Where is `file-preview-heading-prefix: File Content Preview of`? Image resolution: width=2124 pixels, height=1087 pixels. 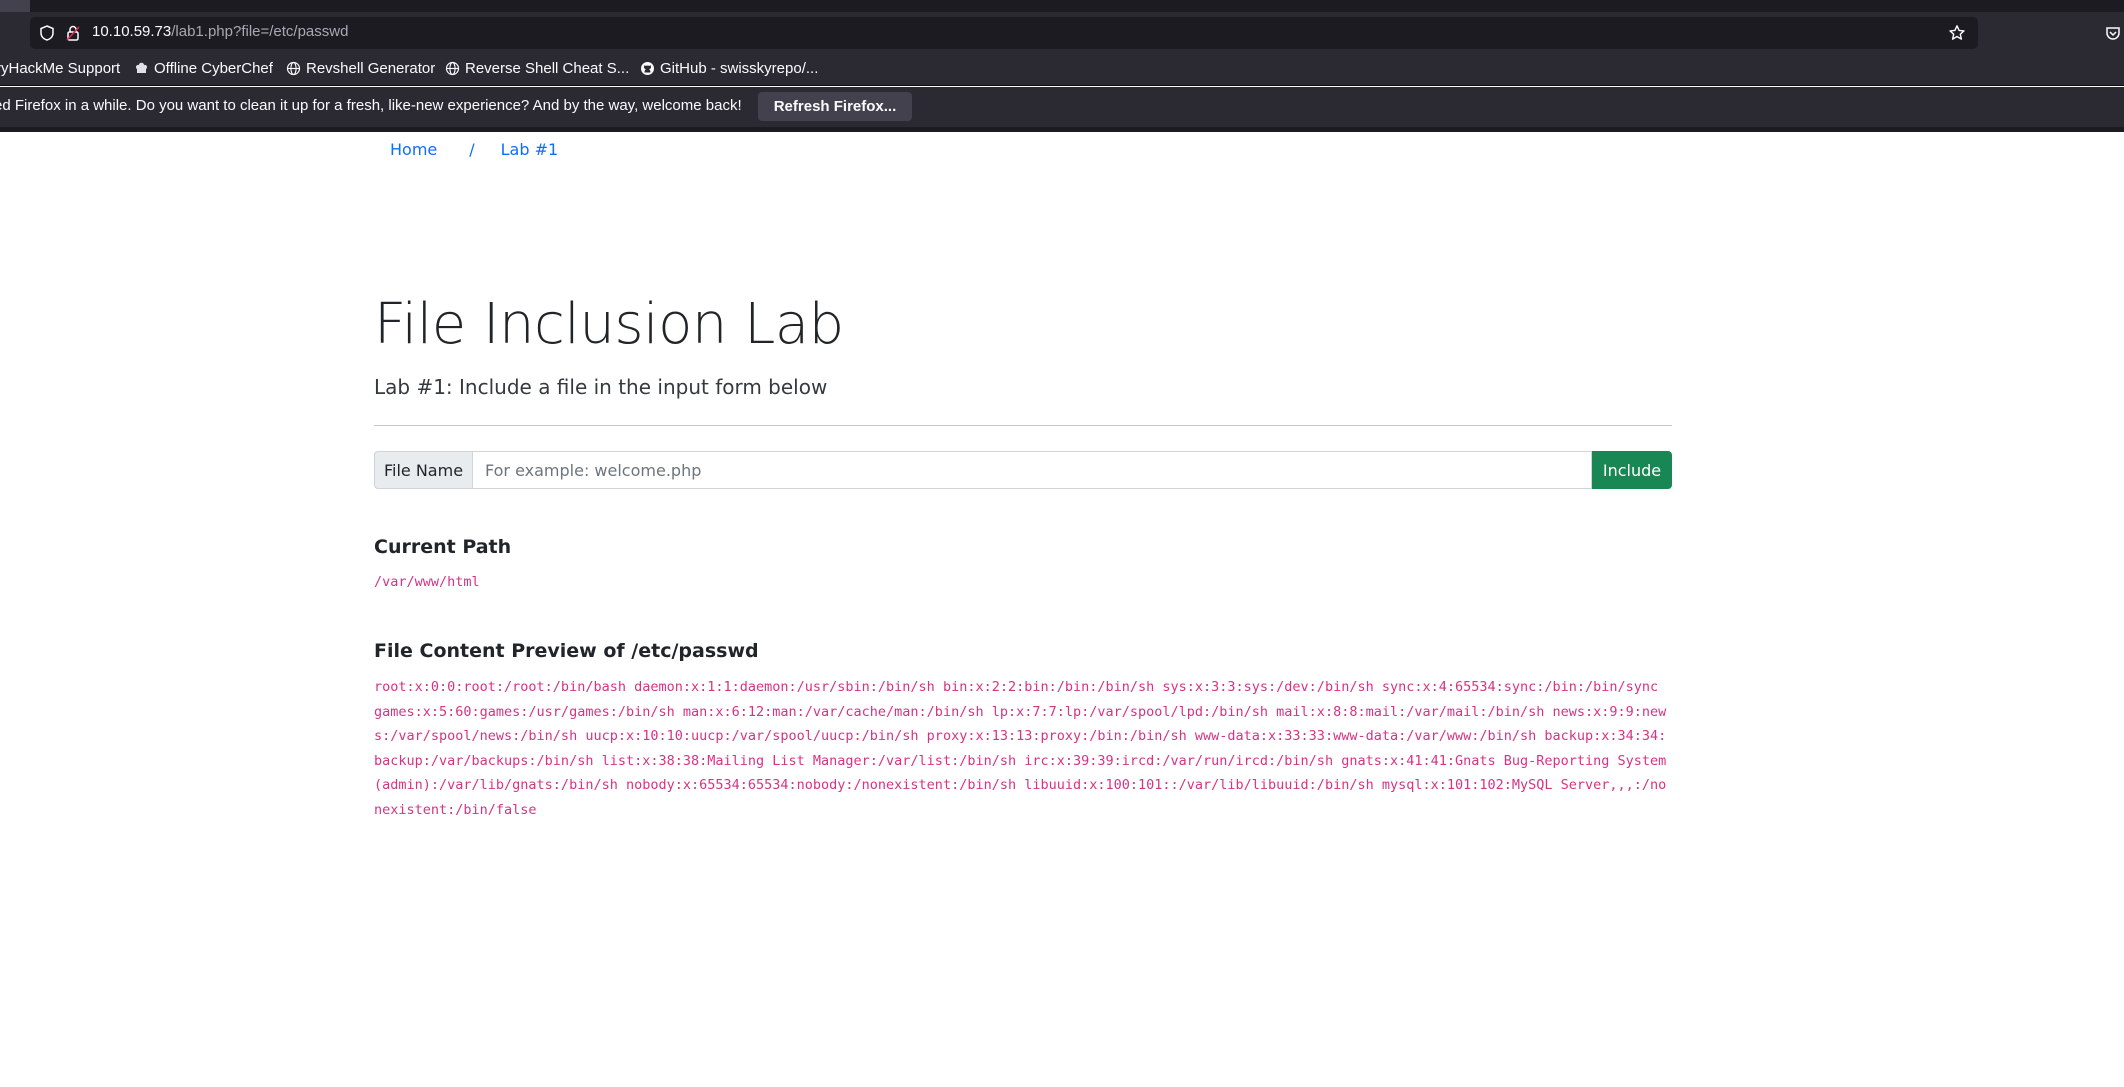 file-preview-heading-prefix: File Content Preview of is located at coordinates (503, 651).